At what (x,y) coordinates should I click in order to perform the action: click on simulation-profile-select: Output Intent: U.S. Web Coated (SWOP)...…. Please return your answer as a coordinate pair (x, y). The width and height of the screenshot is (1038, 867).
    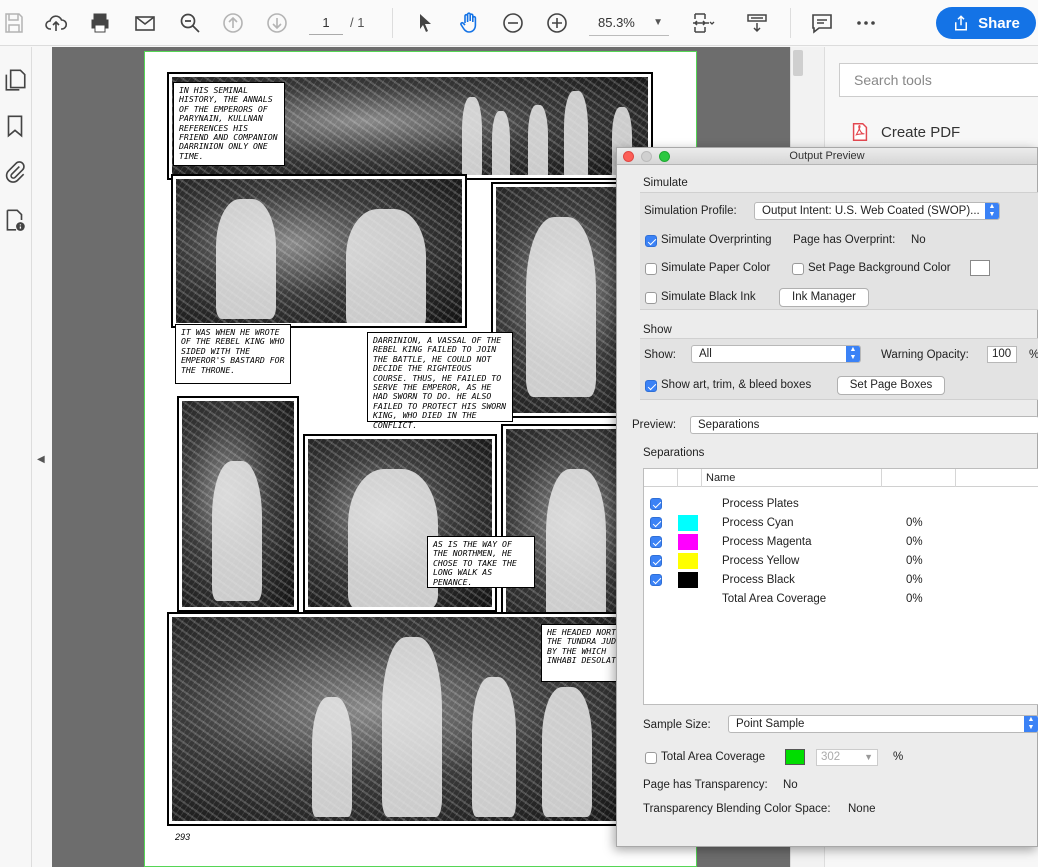
    Looking at the image, I should click on (877, 211).